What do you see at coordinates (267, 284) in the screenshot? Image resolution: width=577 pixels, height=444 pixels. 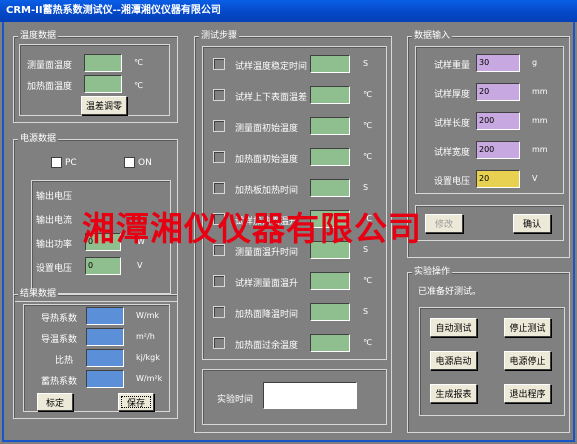 I see `step-label-8: 试样测量面温升` at bounding box center [267, 284].